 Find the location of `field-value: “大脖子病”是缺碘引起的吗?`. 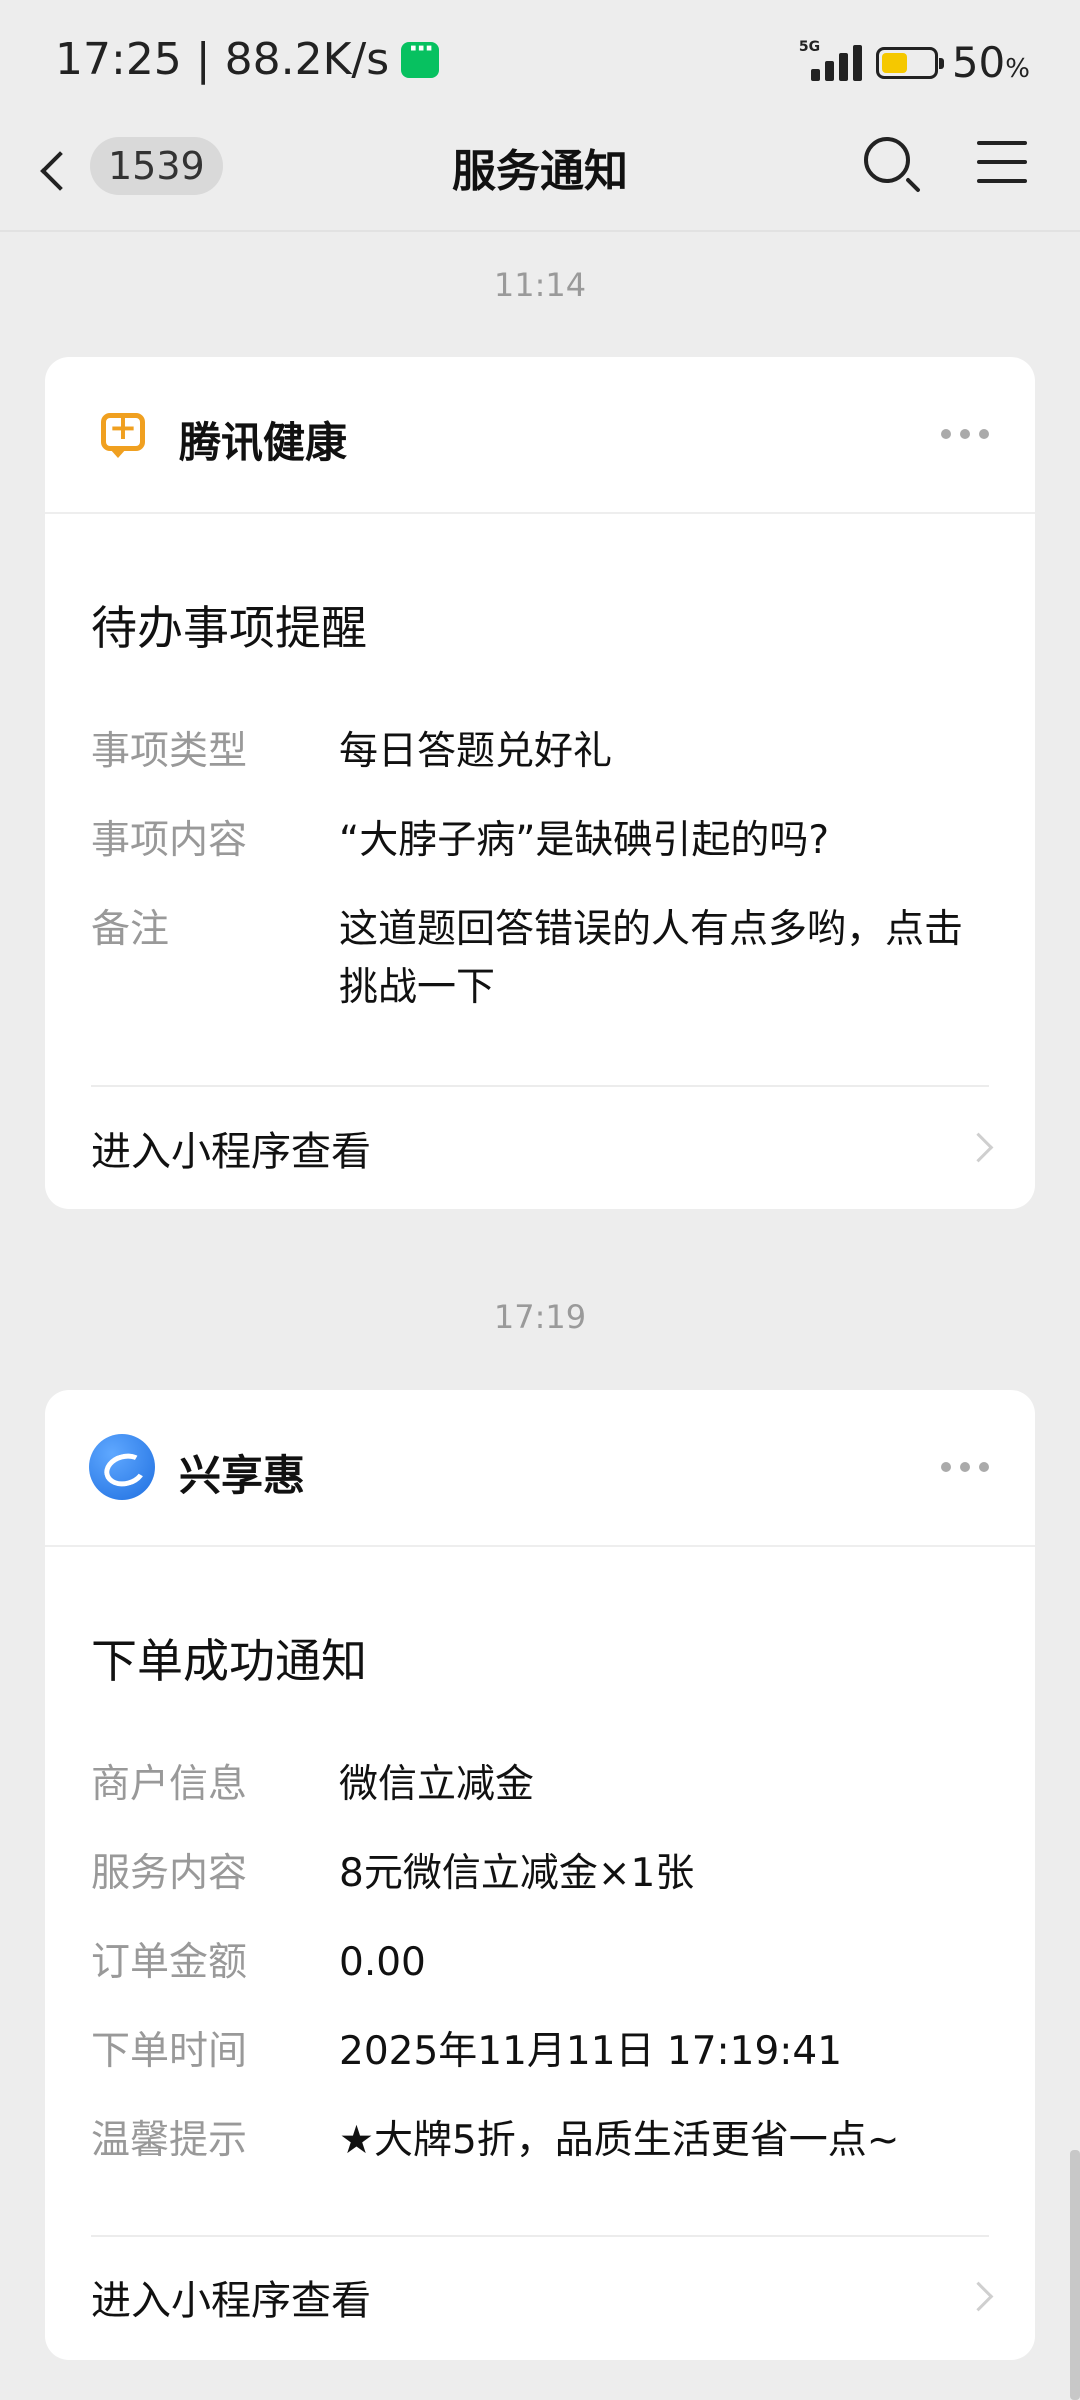

field-value: “大脖子病”是缺碘引起的吗? is located at coordinates (584, 840).